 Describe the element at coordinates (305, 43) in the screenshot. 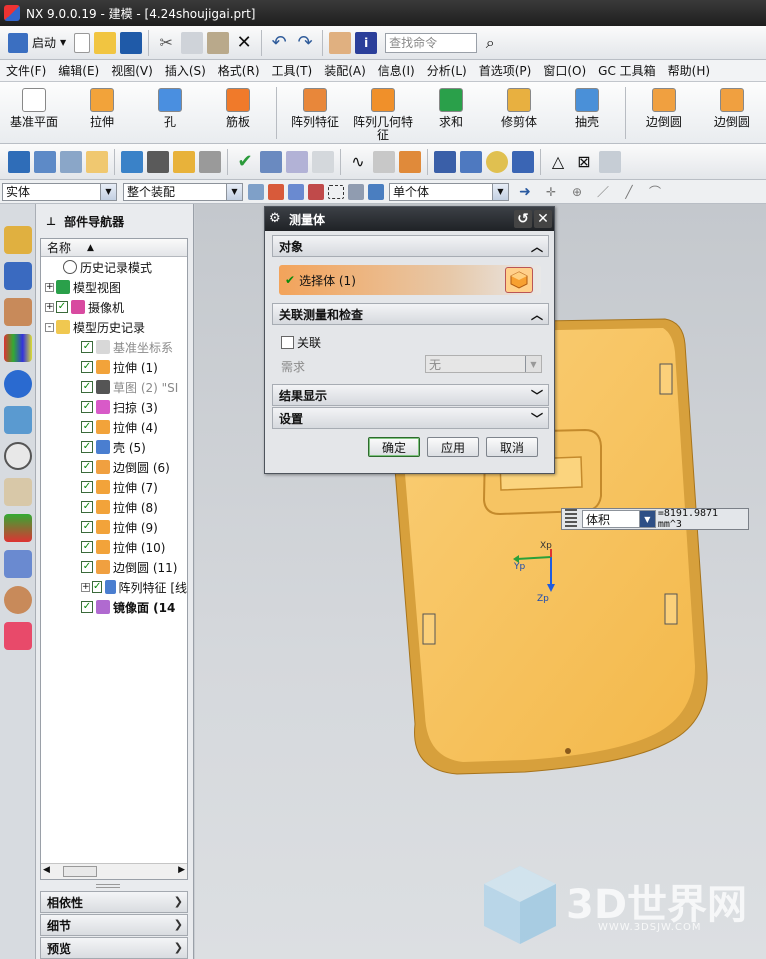

I see `redo-icon: ↷` at that location.